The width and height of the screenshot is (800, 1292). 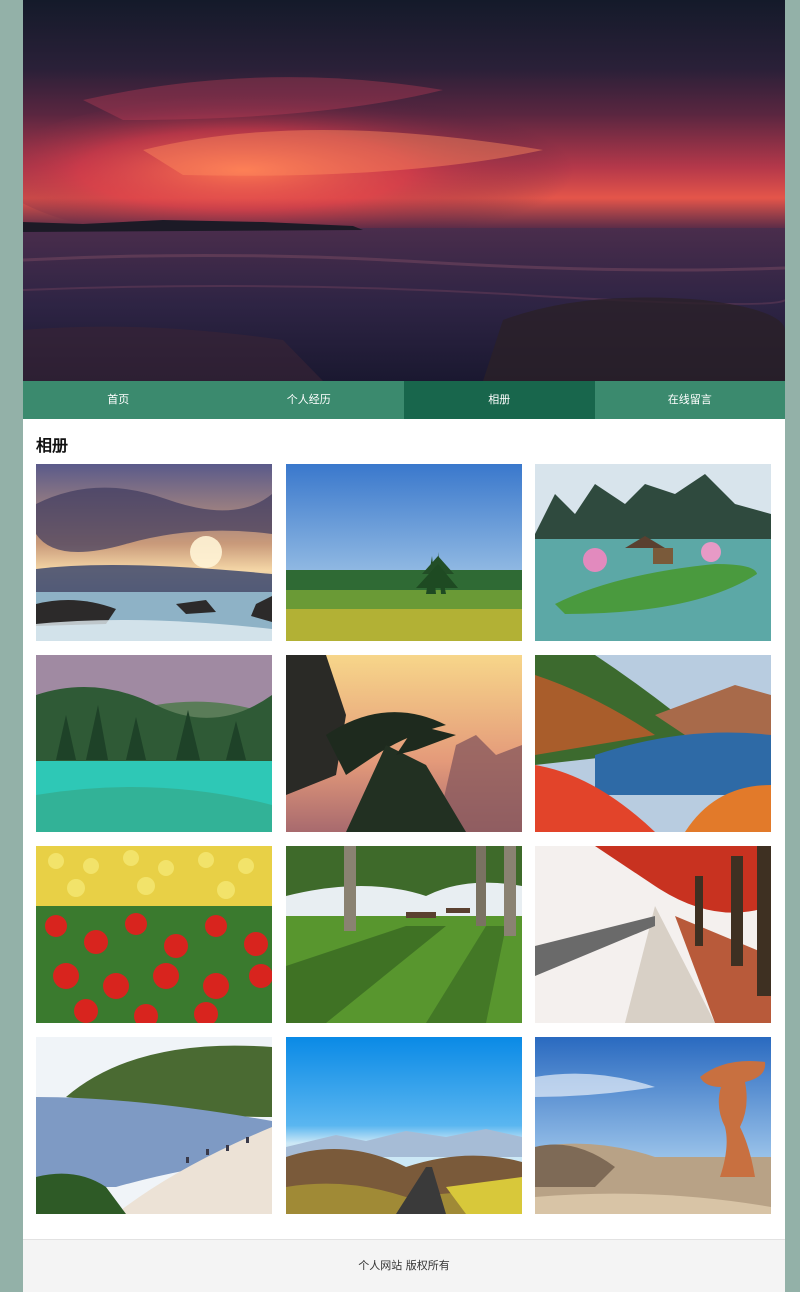 I want to click on beach-coast-photo, so click(x=154, y=1125).